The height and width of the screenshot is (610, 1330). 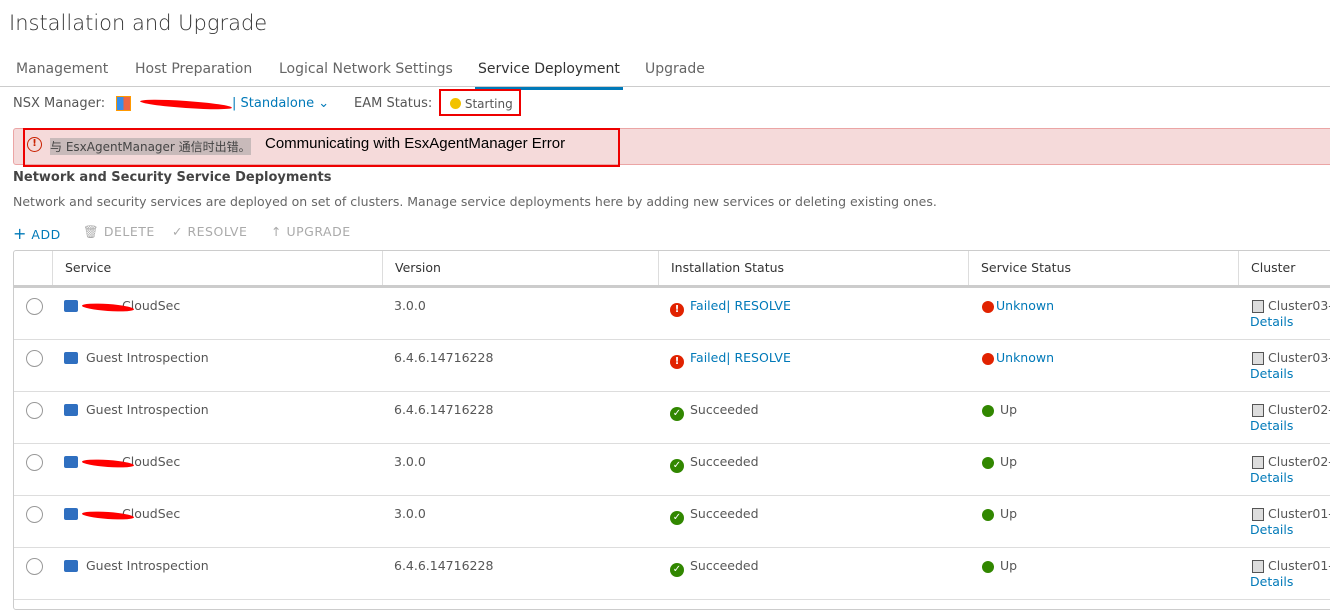 I want to click on col-version: Version, so click(x=411, y=268).